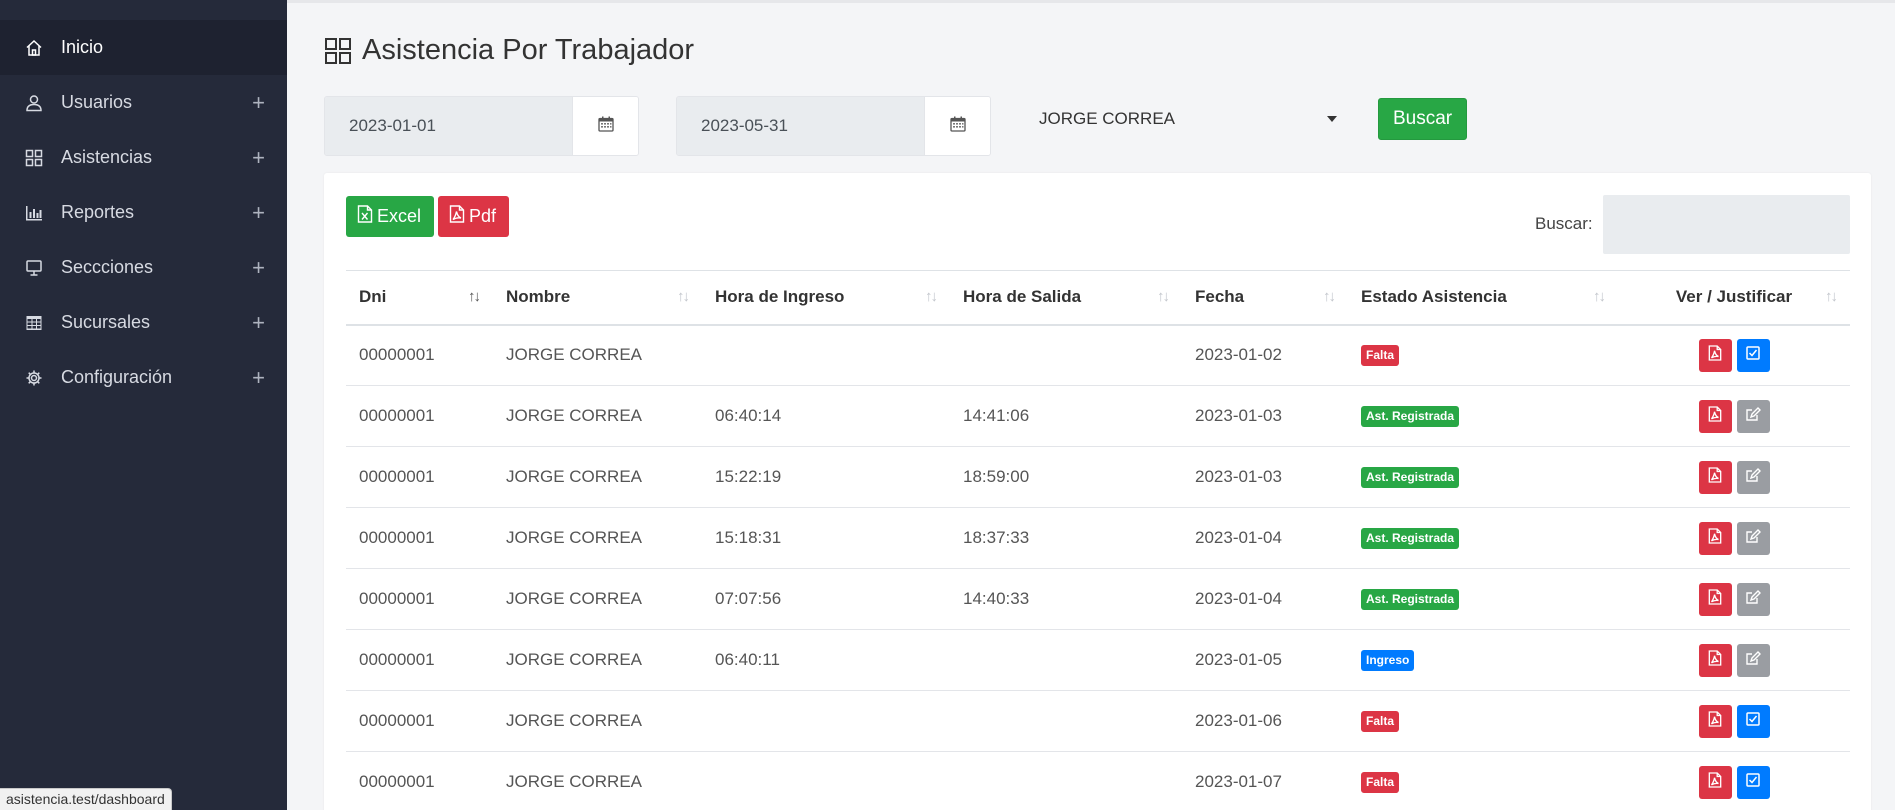 This screenshot has width=1895, height=810. Describe the element at coordinates (1734, 298) in the screenshot. I see `column-header-acciones: Ver / Justificar ↑↓` at that location.